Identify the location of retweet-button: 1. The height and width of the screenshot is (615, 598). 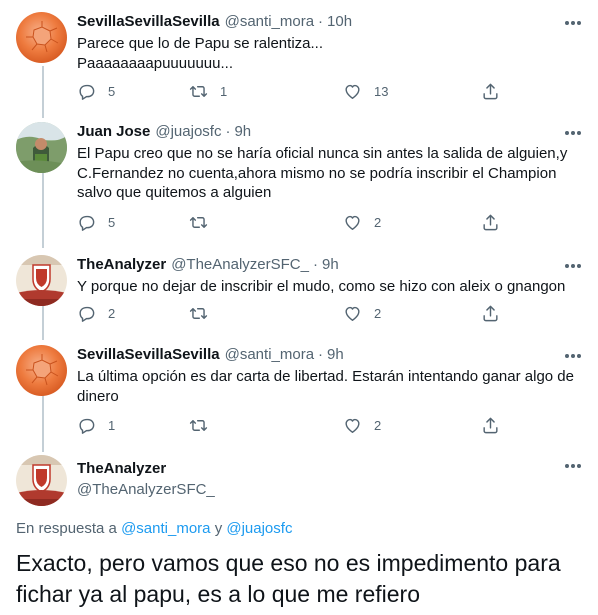
(208, 91).